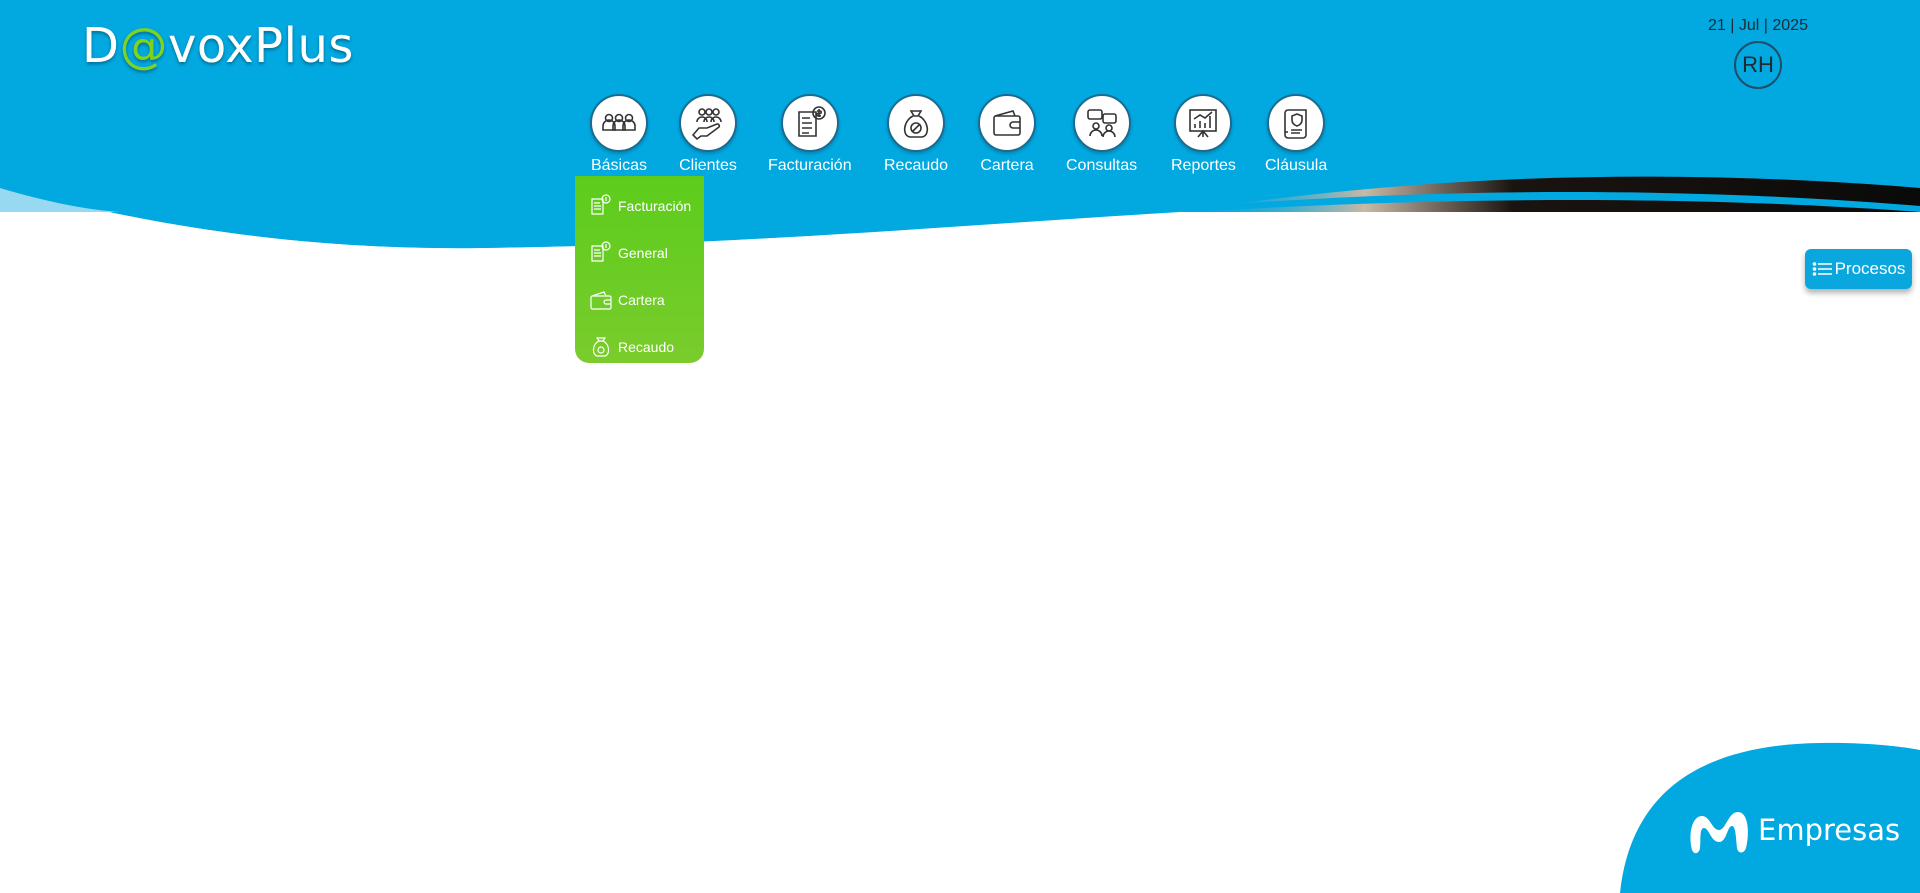 This screenshot has width=1920, height=893. I want to click on hand-users-icon, so click(708, 123).